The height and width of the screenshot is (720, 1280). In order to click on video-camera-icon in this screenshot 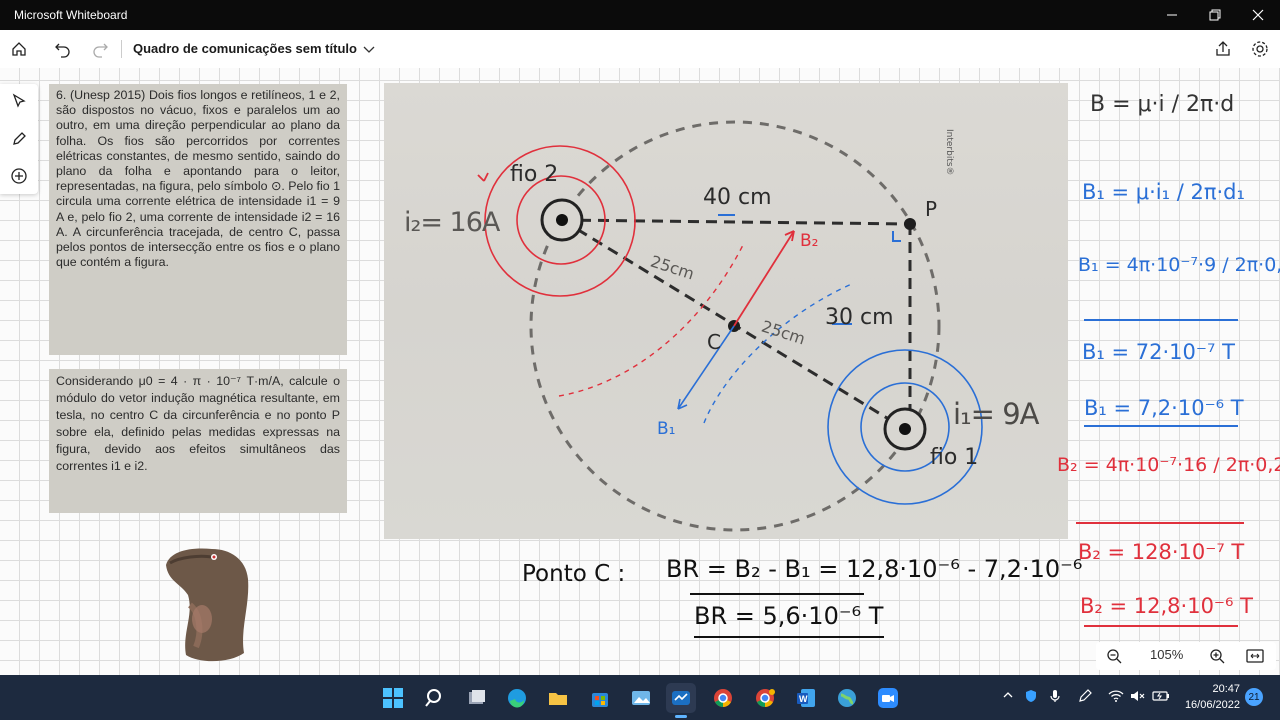, I will do `click(888, 698)`.